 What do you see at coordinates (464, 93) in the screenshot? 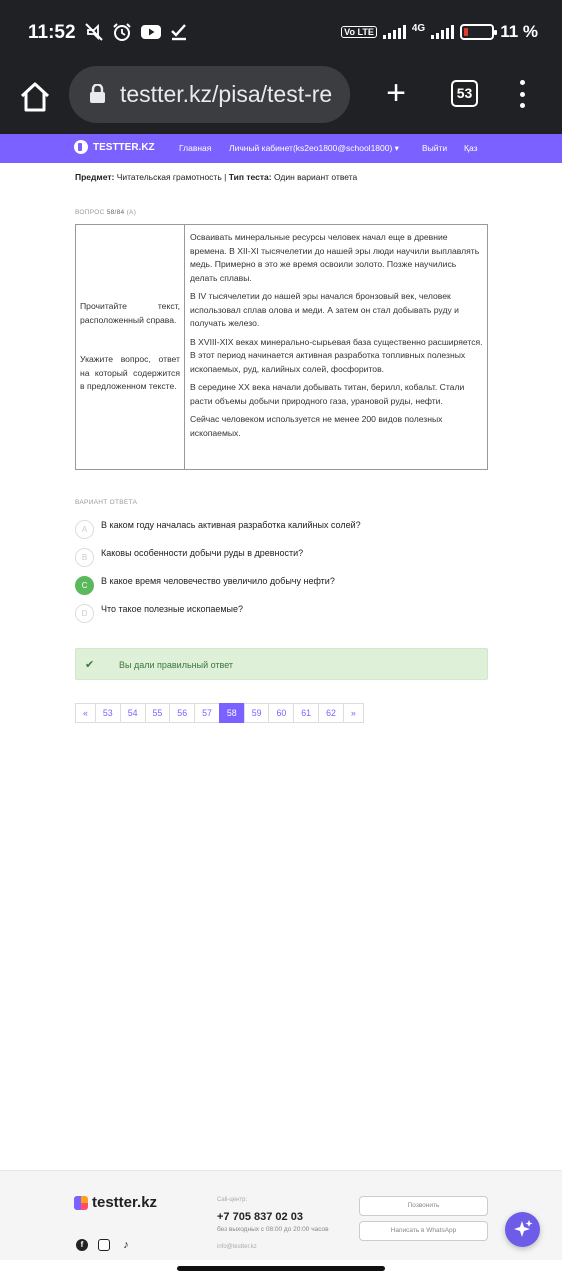
I see `tab-count-button: 53` at bounding box center [464, 93].